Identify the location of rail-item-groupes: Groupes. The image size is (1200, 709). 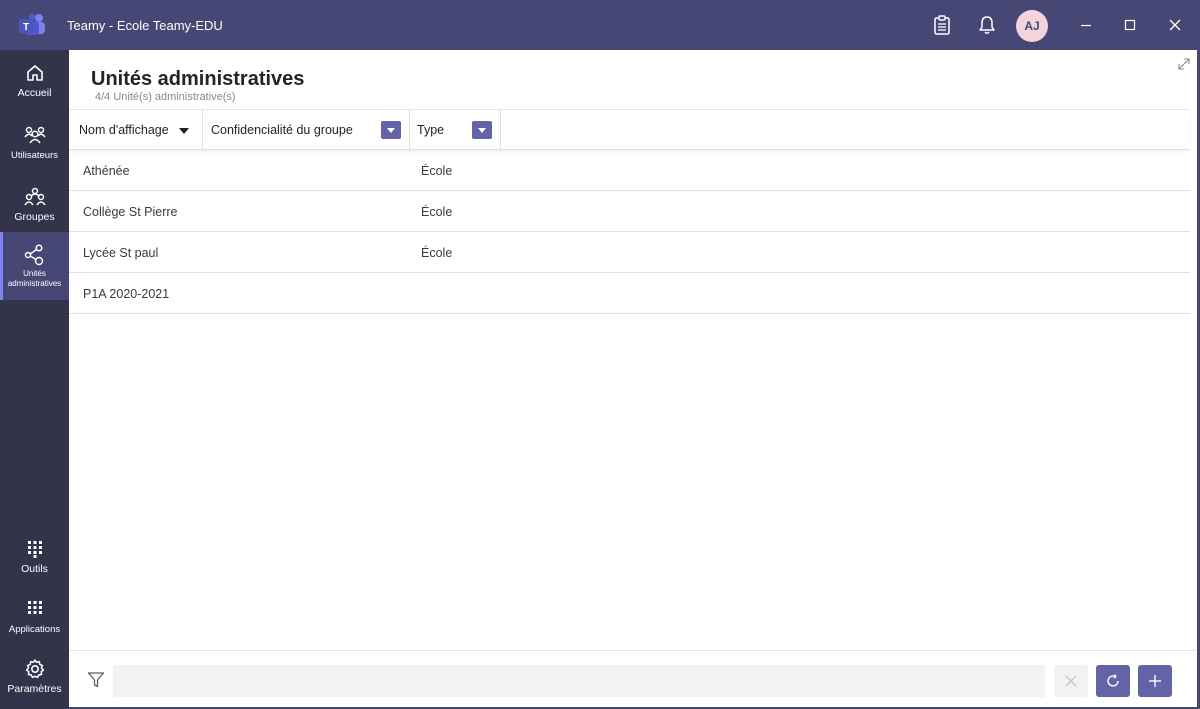
(34, 205).